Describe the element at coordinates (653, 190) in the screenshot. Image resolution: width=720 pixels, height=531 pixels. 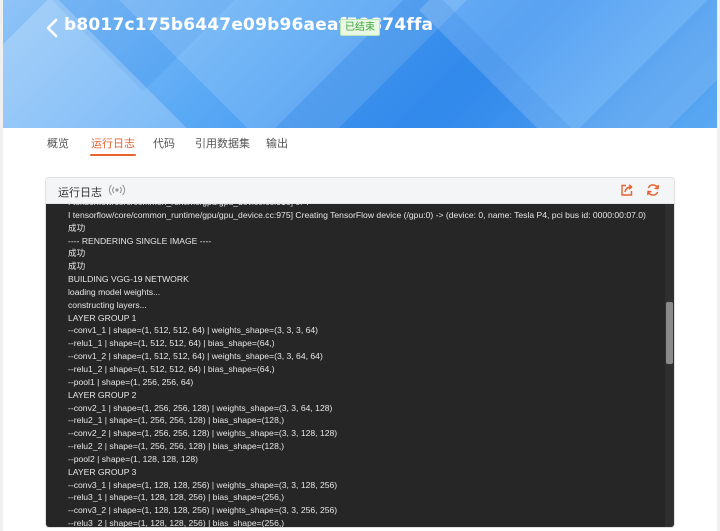
I see `refresh-icon` at that location.